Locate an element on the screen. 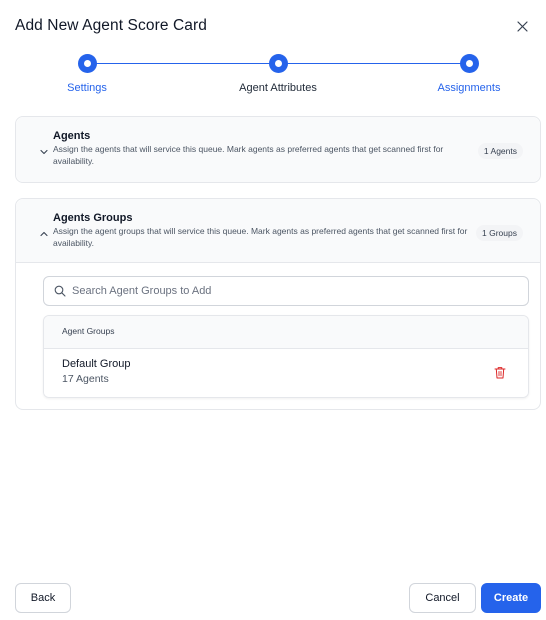 This screenshot has height=620, width=546. back-button: Back is located at coordinates (43, 598).